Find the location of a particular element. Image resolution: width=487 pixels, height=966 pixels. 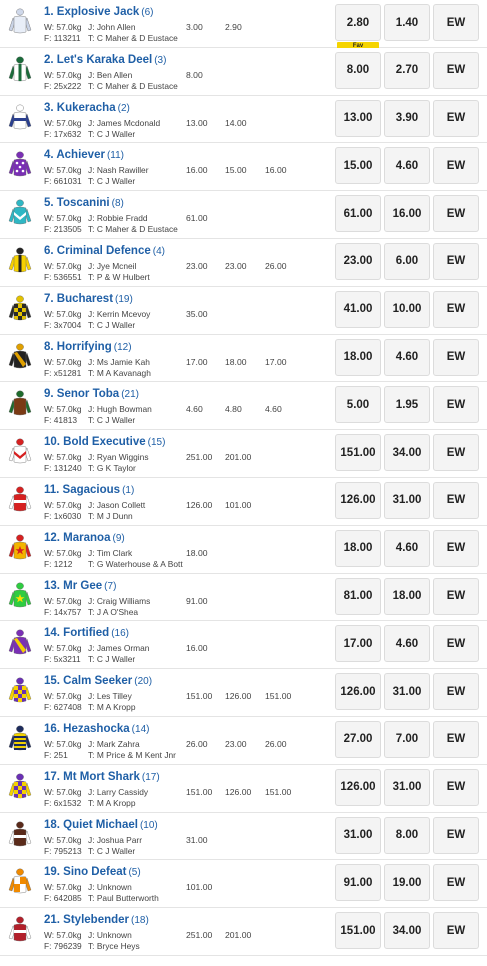

runner-name: 13. Mr Gee is located at coordinates (73, 586).